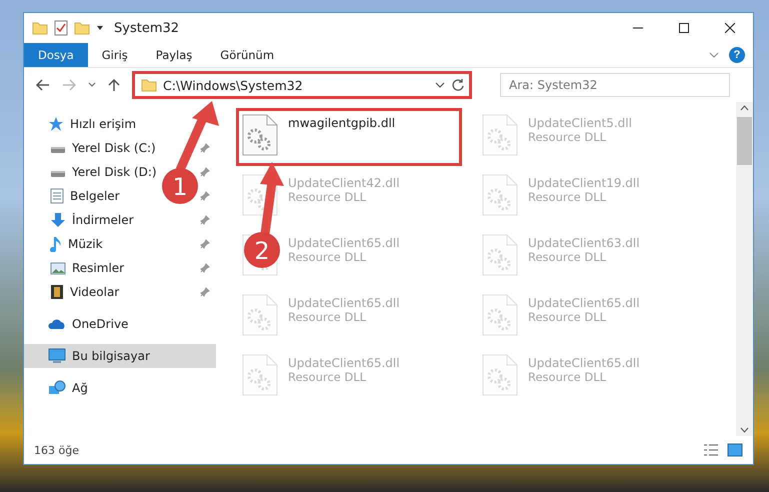  Describe the element at coordinates (735, 450) in the screenshot. I see `large-icons-view-icon` at that location.